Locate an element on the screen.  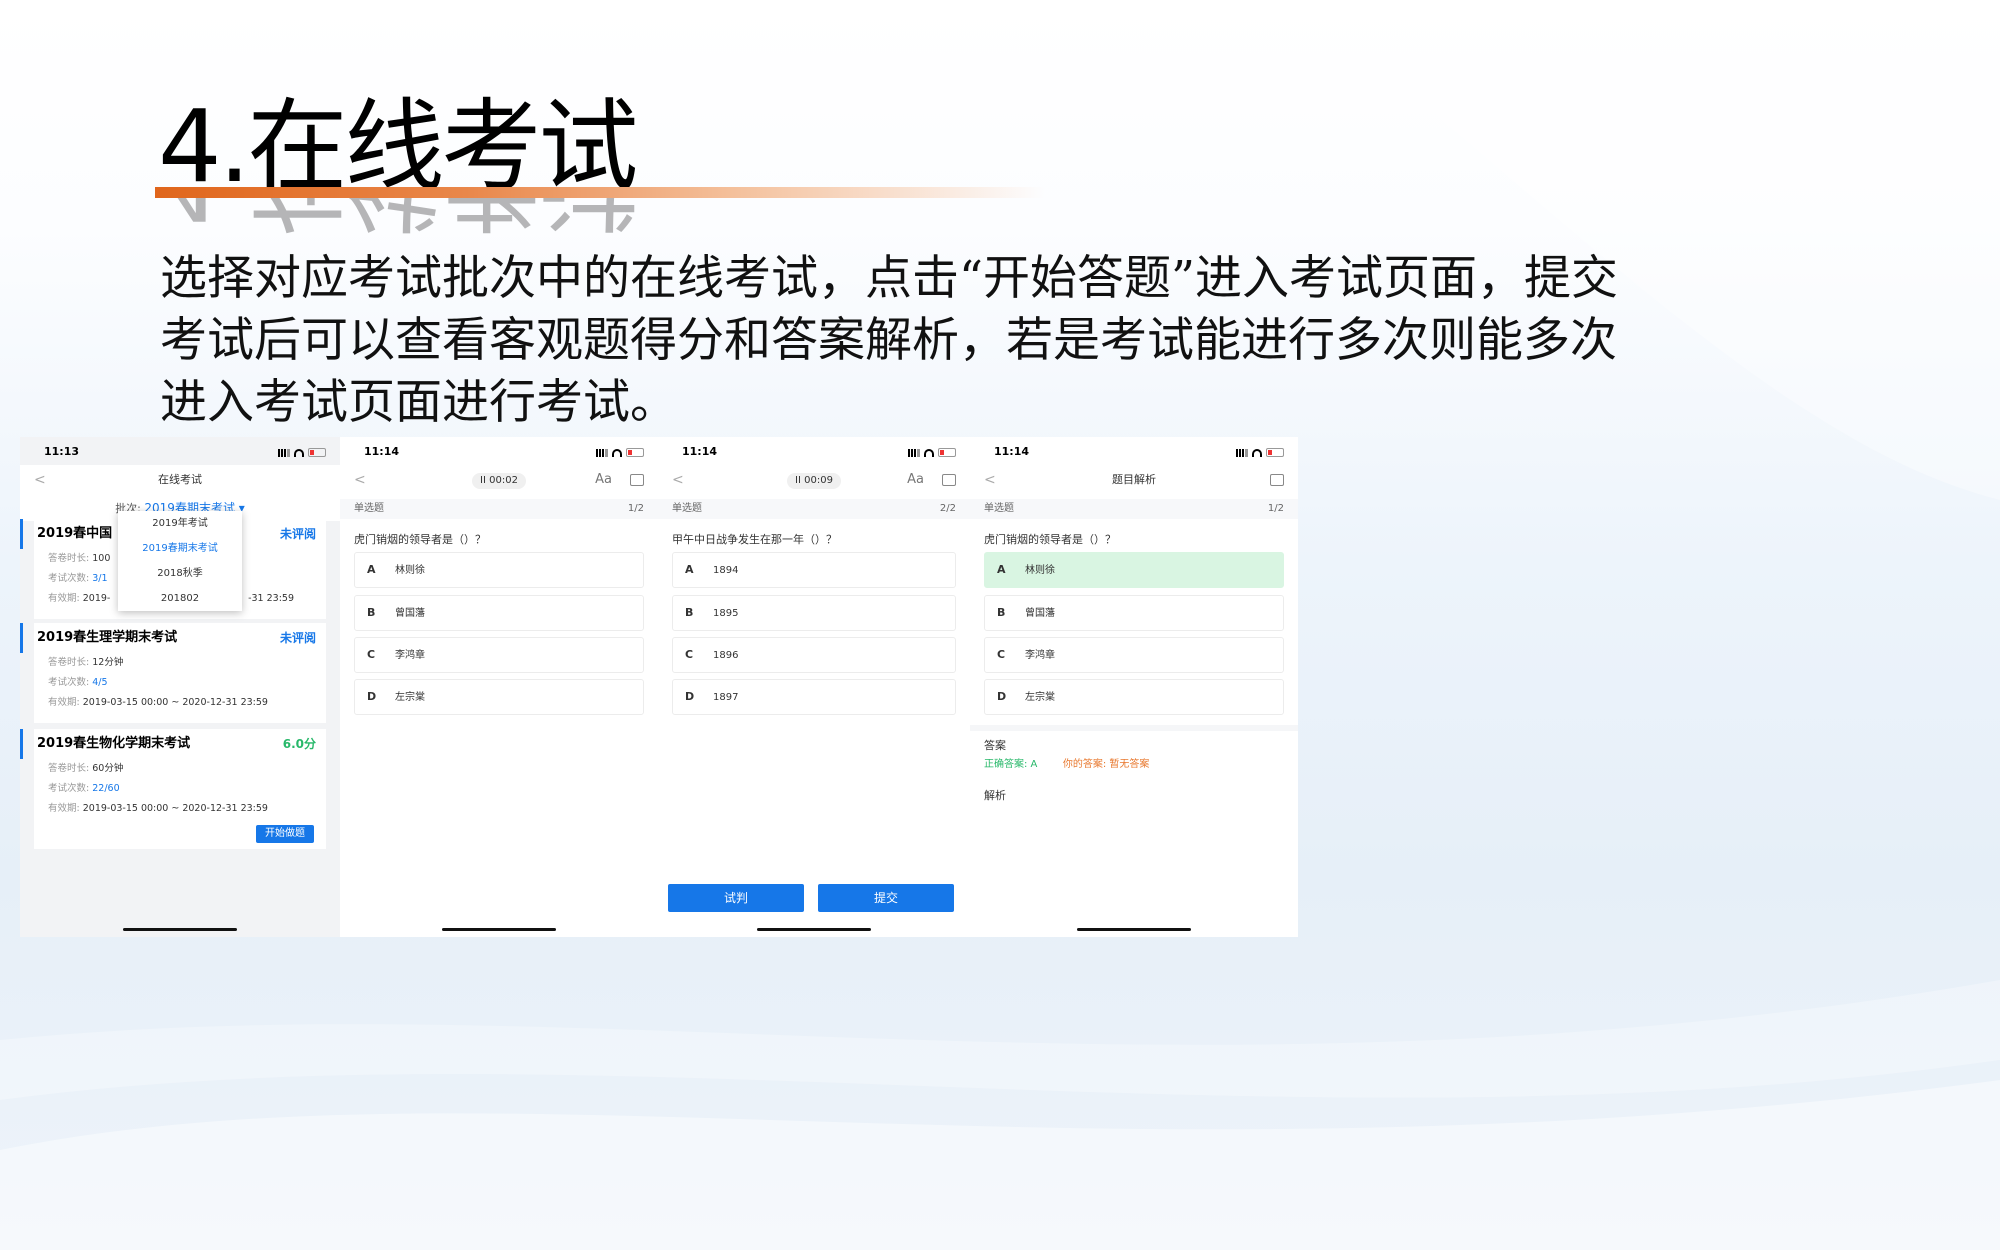
attempts-value: 22/60 is located at coordinates (106, 788).